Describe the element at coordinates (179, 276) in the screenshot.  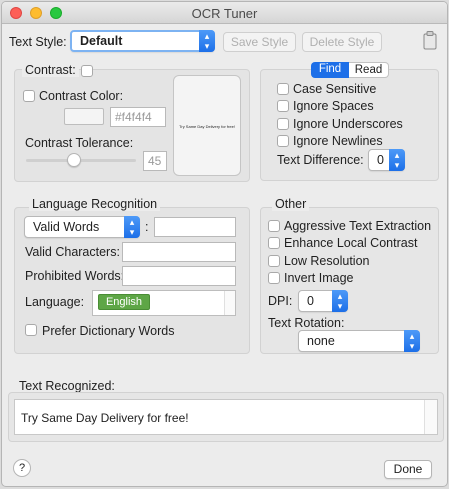
I see `prohibited-words-field` at that location.